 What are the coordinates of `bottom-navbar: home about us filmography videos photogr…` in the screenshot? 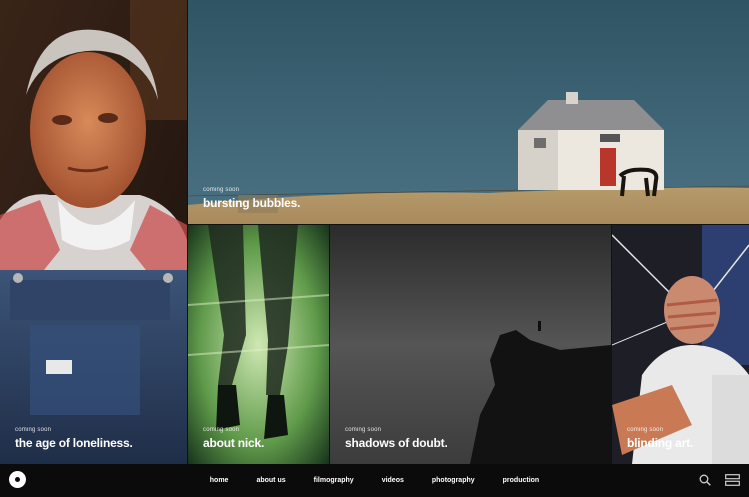 It's located at (374, 480).